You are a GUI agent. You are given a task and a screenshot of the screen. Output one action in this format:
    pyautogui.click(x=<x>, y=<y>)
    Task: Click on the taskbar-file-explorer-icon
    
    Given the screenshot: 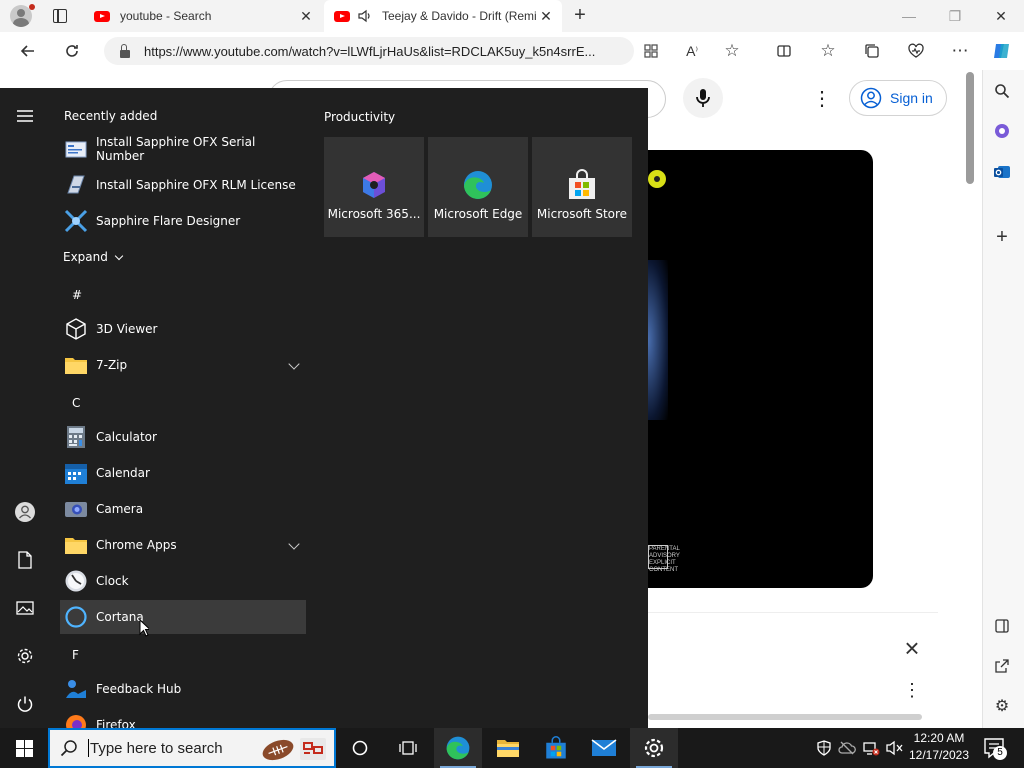 What is the action you would take?
    pyautogui.click(x=508, y=748)
    